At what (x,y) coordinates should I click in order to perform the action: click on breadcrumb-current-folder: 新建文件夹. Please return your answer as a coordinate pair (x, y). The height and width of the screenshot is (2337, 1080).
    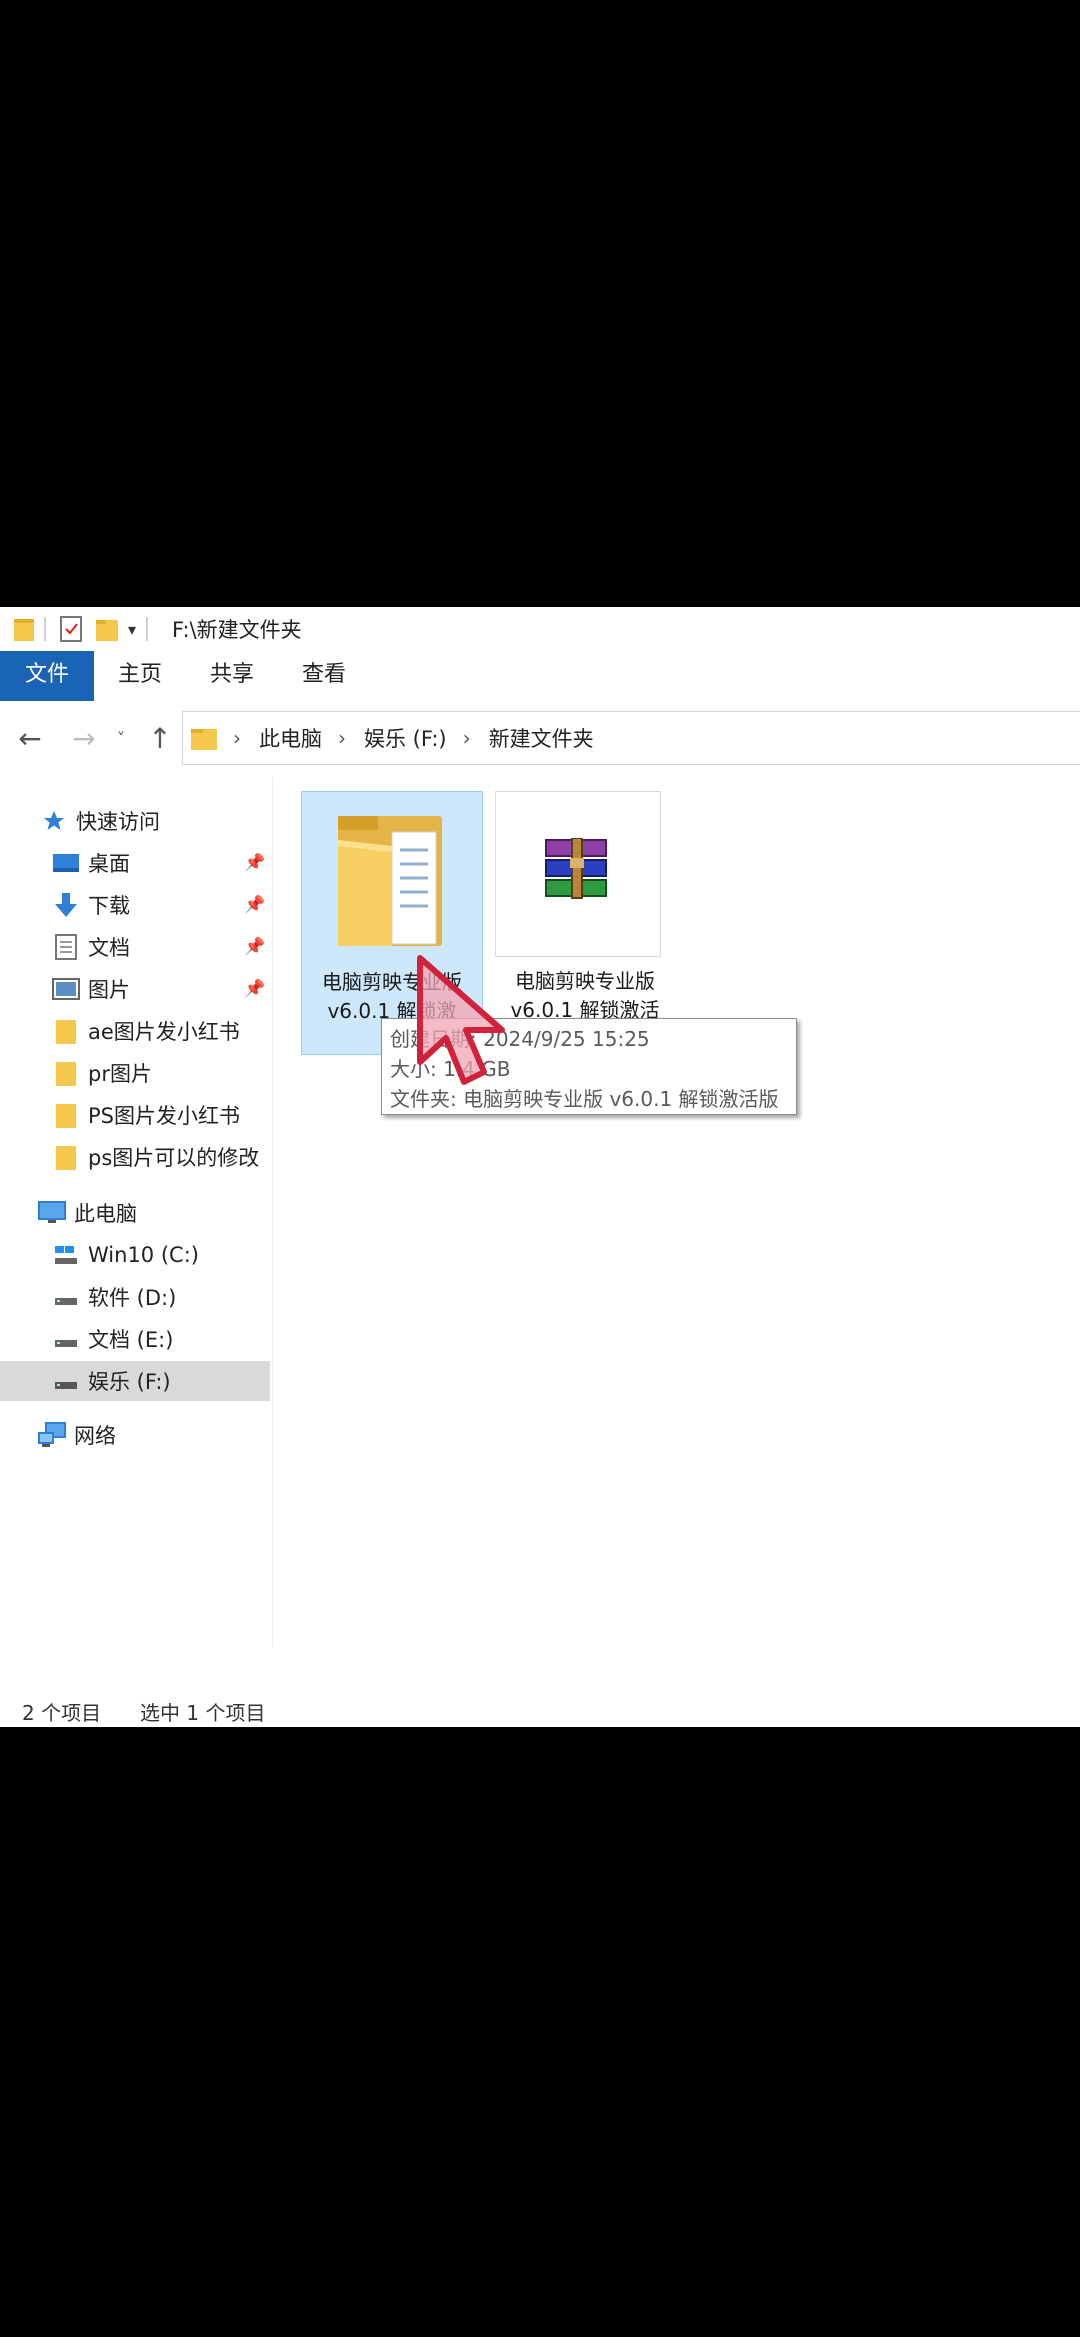
    Looking at the image, I should click on (541, 738).